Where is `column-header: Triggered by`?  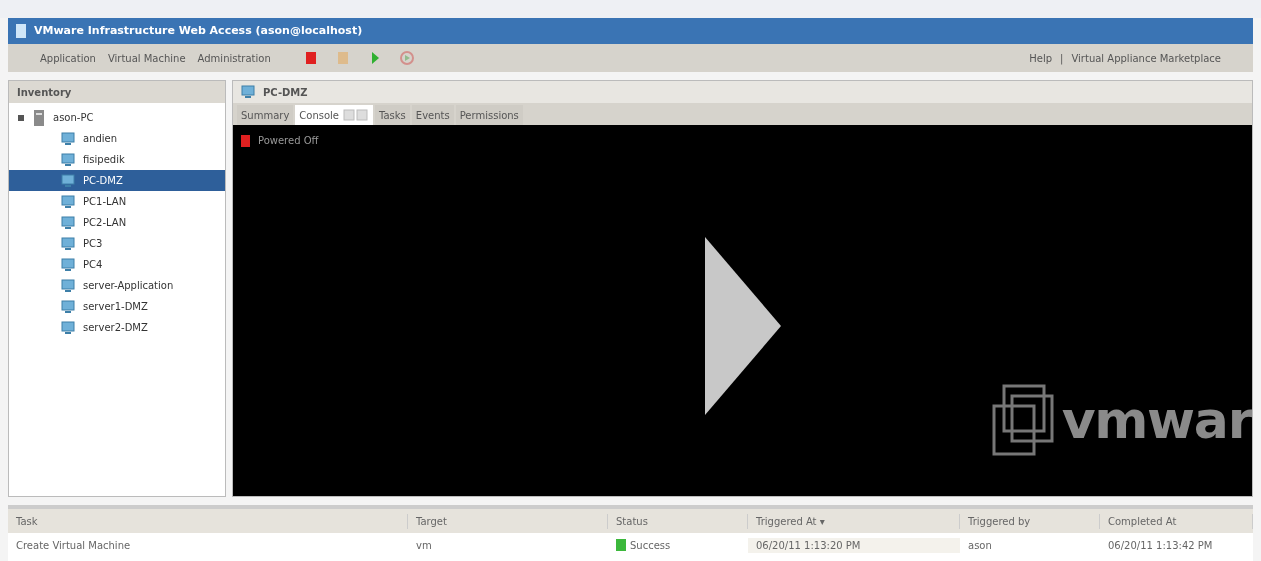 column-header: Triggered by is located at coordinates (1030, 521).